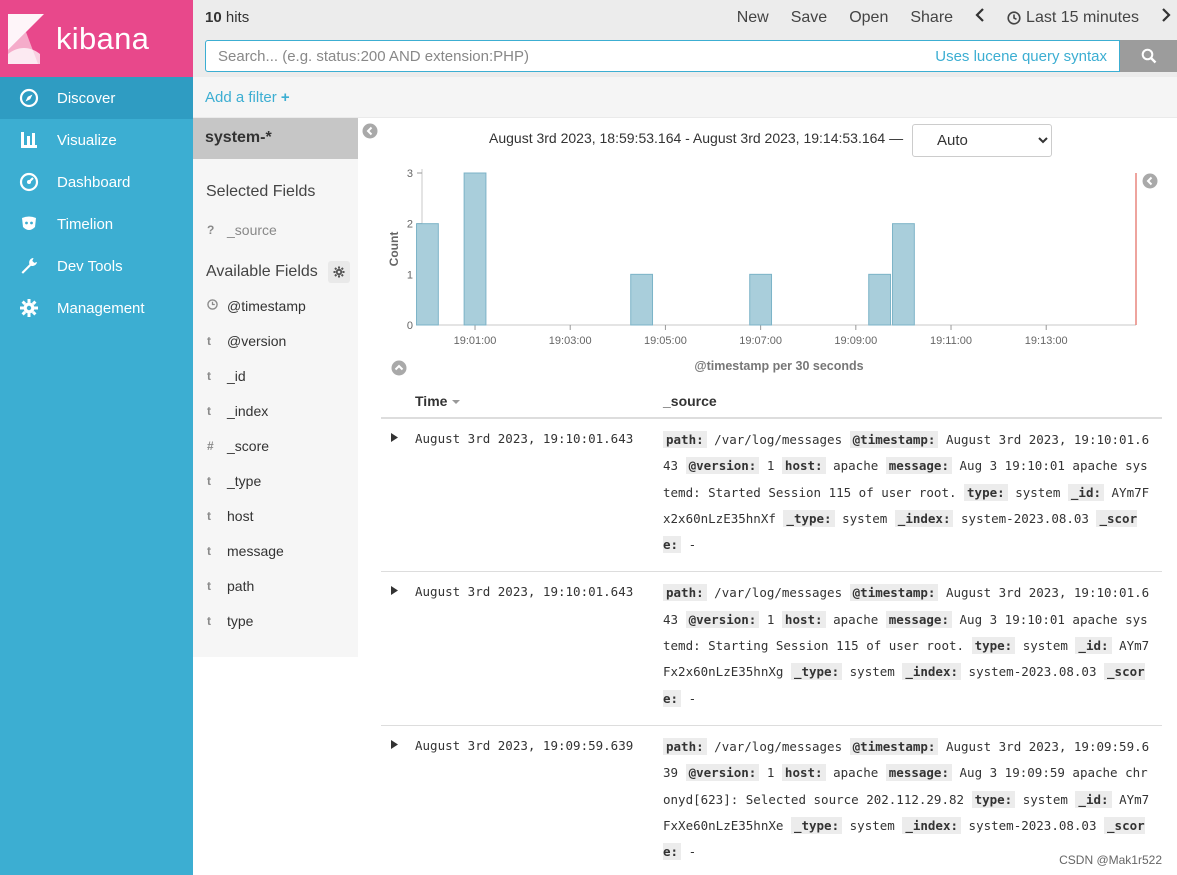  I want to click on field-item: t _id, so click(275, 375).